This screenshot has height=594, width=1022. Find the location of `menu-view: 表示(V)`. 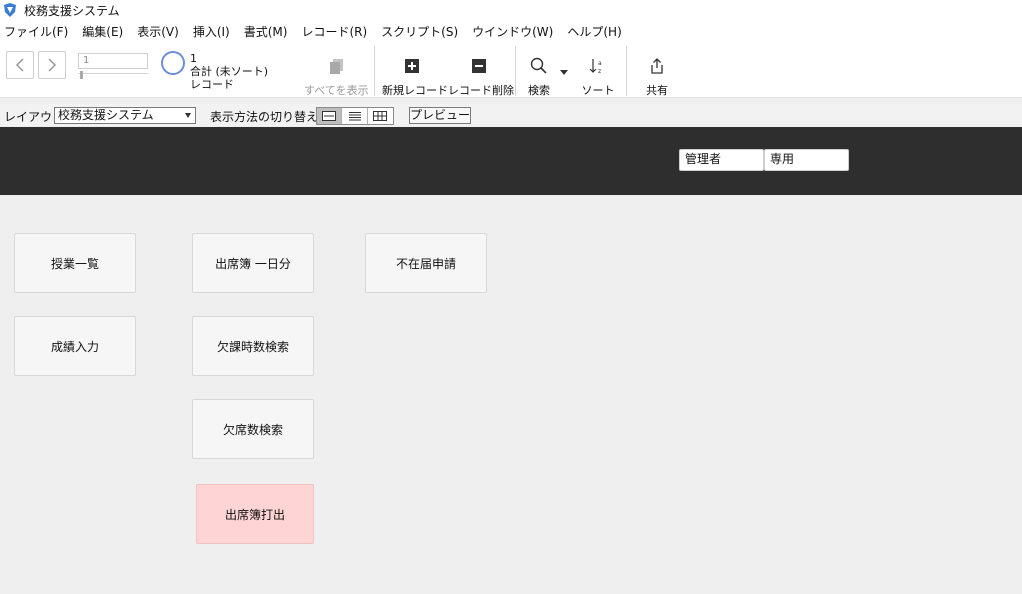

menu-view: 表示(V) is located at coordinates (158, 31).